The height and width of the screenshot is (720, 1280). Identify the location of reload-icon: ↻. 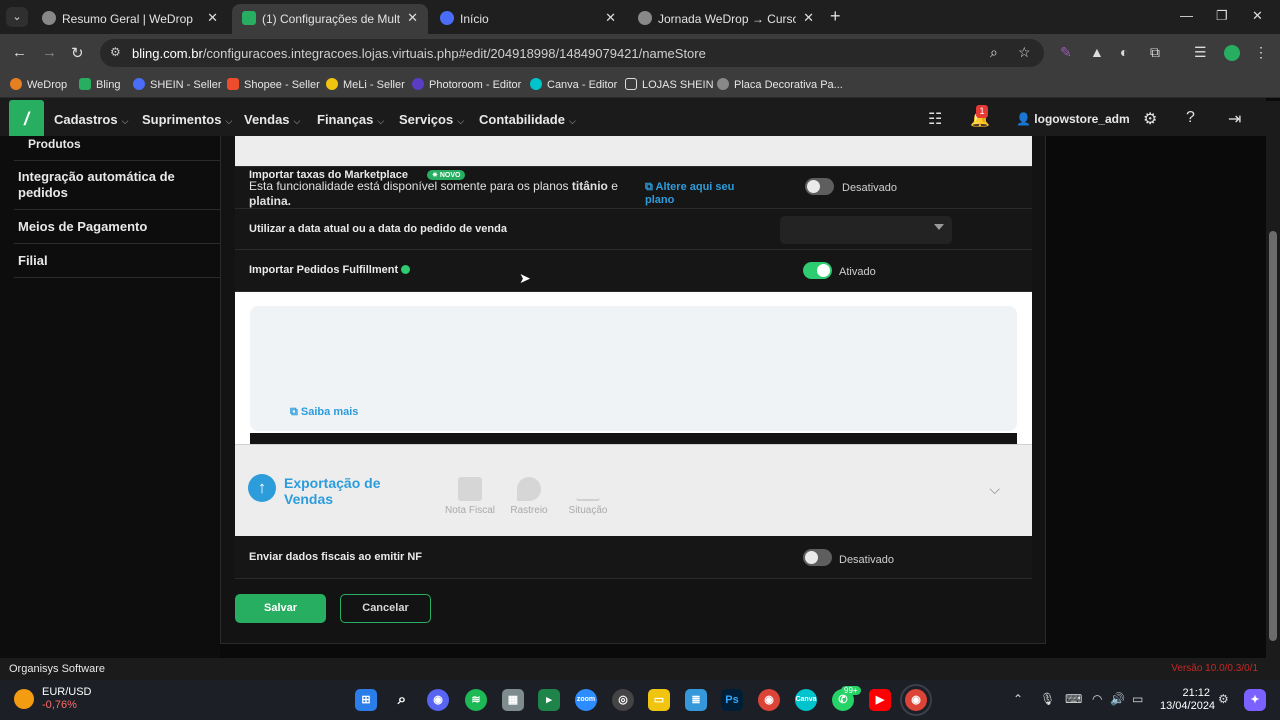
(77, 53).